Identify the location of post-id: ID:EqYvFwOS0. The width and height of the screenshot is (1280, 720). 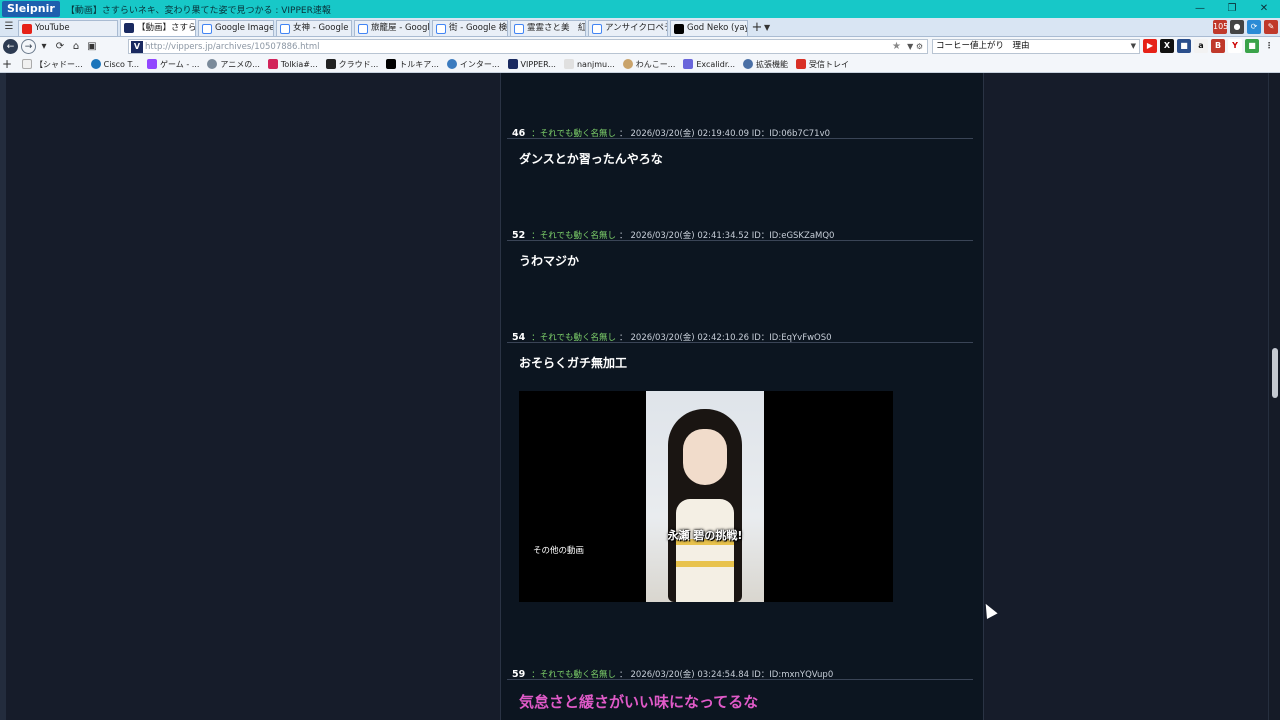
(800, 338).